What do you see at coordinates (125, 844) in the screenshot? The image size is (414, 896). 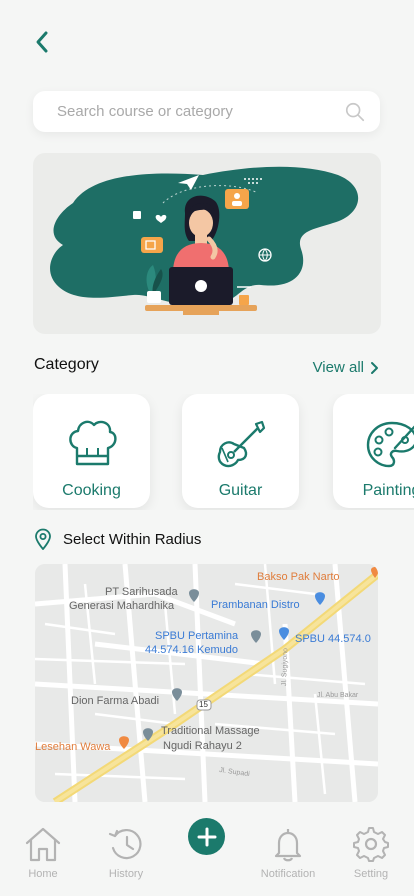 I see `history-icon` at bounding box center [125, 844].